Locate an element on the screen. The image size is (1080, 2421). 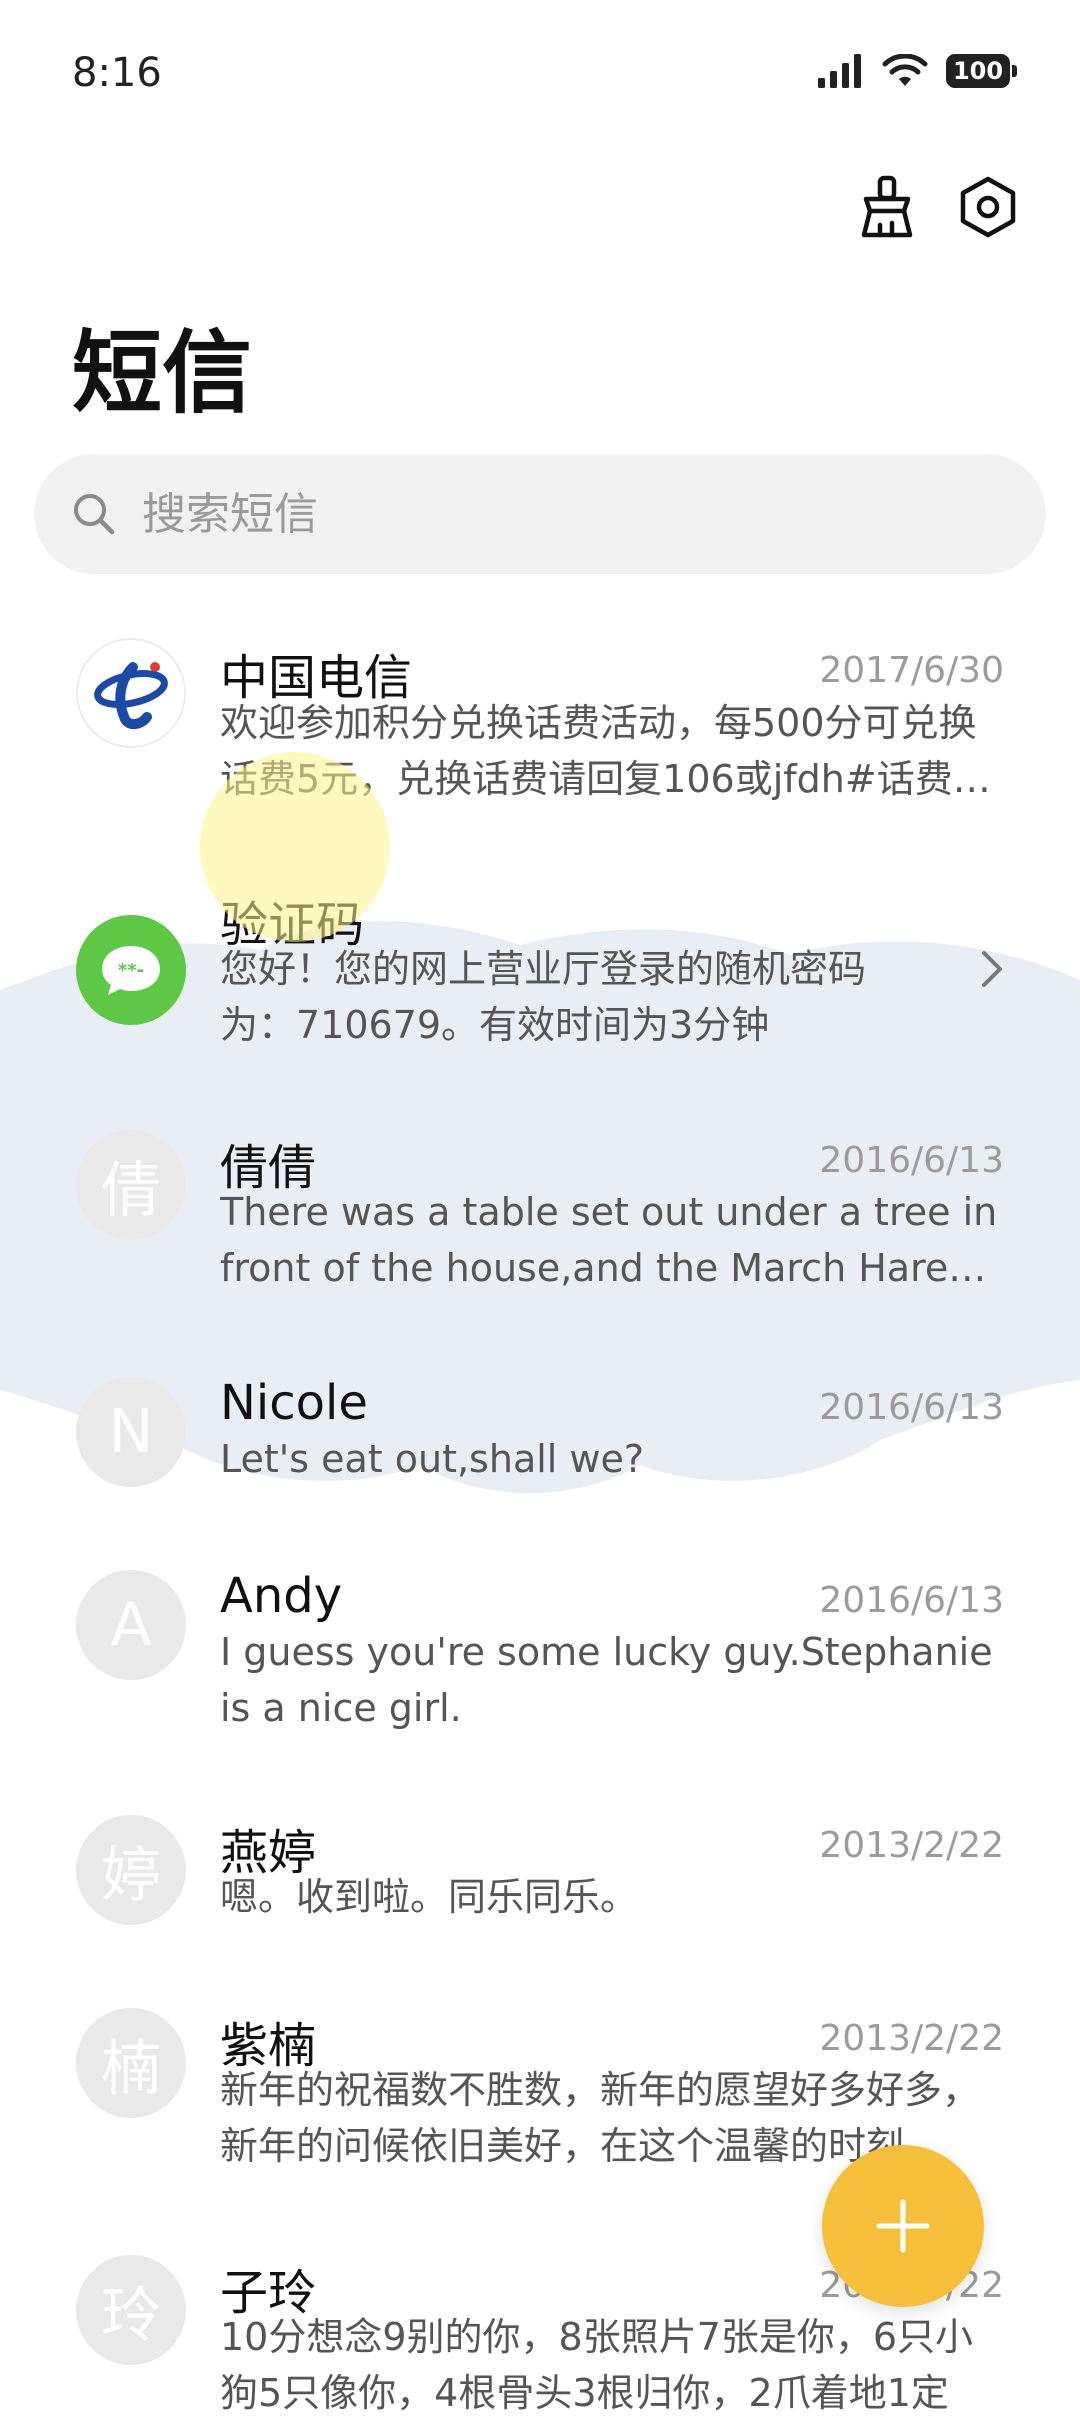
page-title: 短信 is located at coordinates (162, 373).